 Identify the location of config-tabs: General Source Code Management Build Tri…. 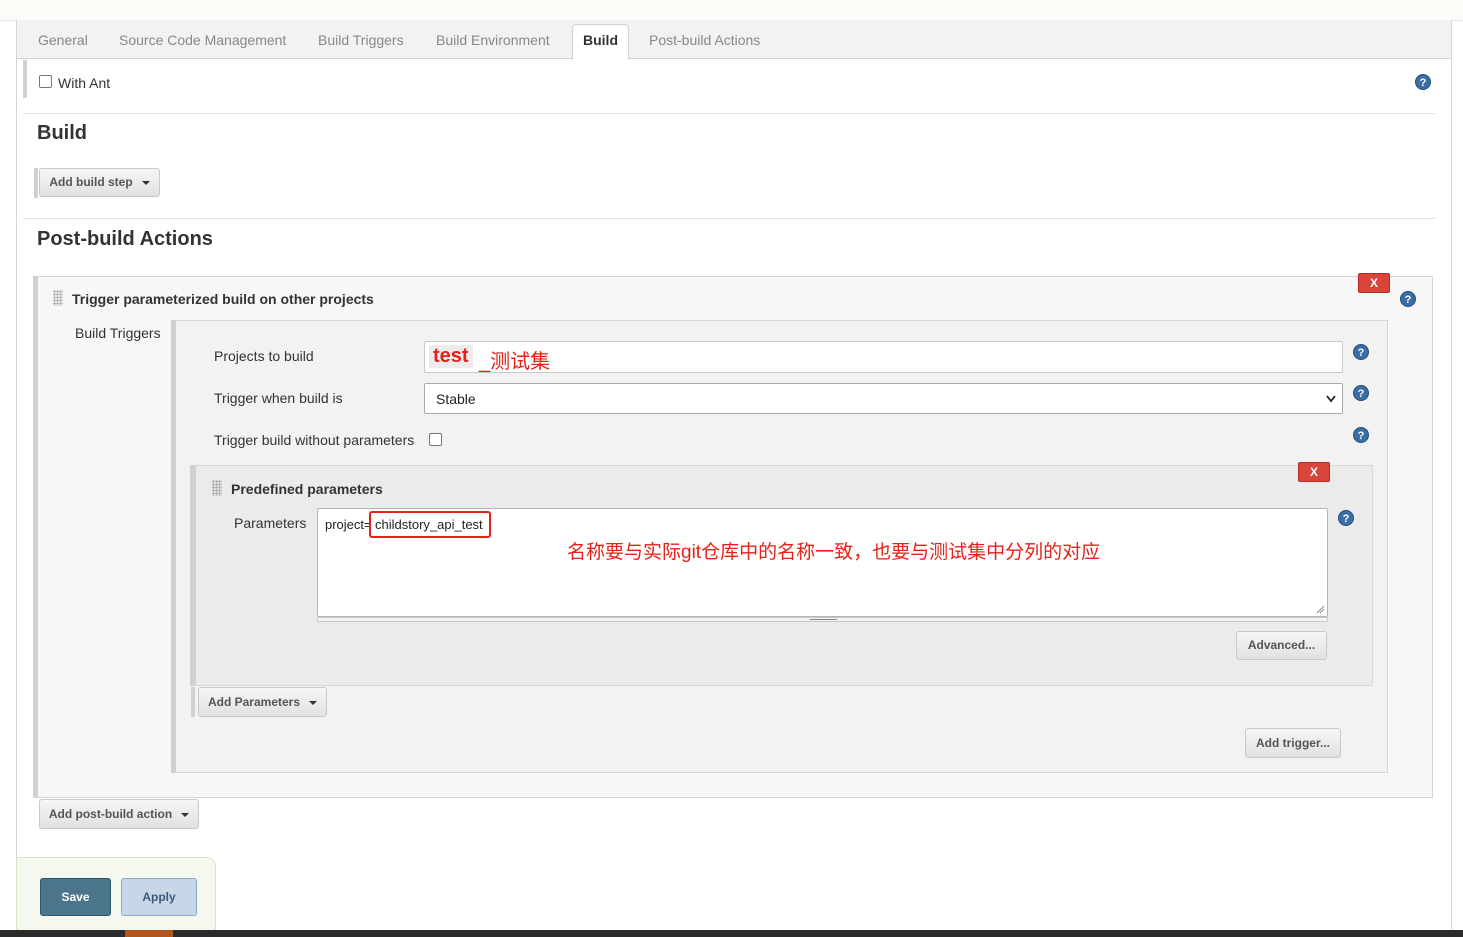
(734, 40).